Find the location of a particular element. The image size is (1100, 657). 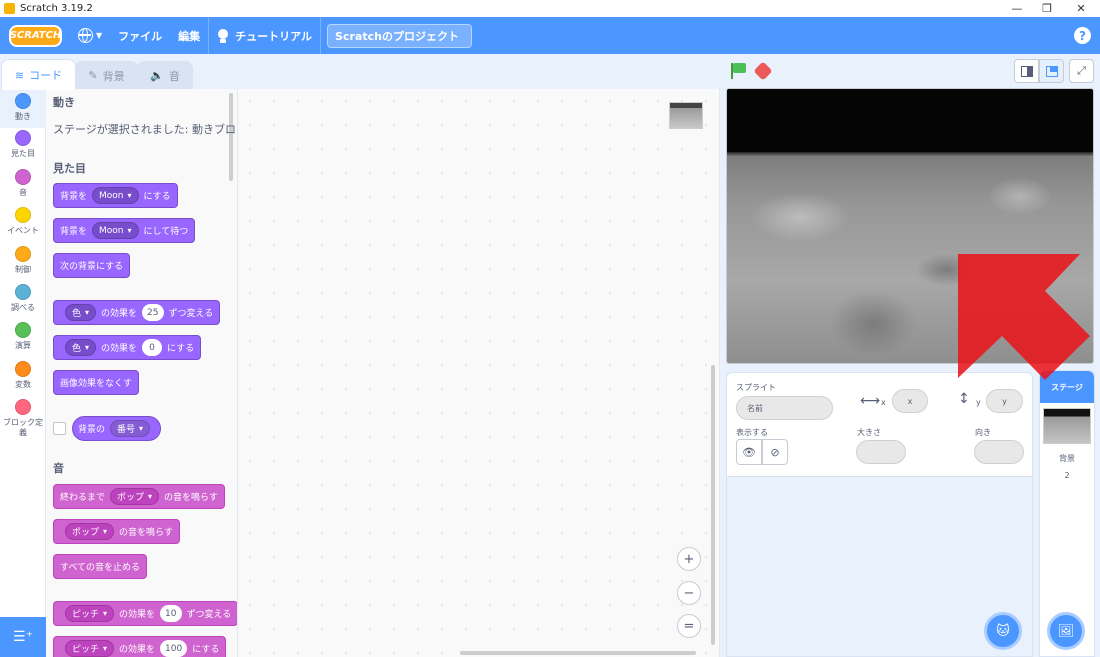

zoom-in-icon: + is located at coordinates (689, 559).